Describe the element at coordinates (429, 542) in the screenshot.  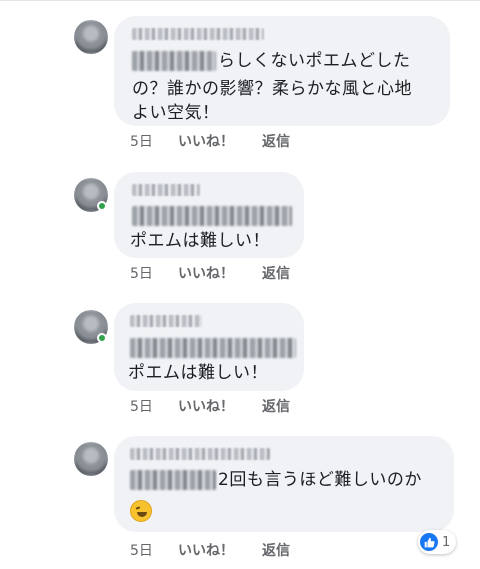
I see `thumbs-up-icon` at that location.